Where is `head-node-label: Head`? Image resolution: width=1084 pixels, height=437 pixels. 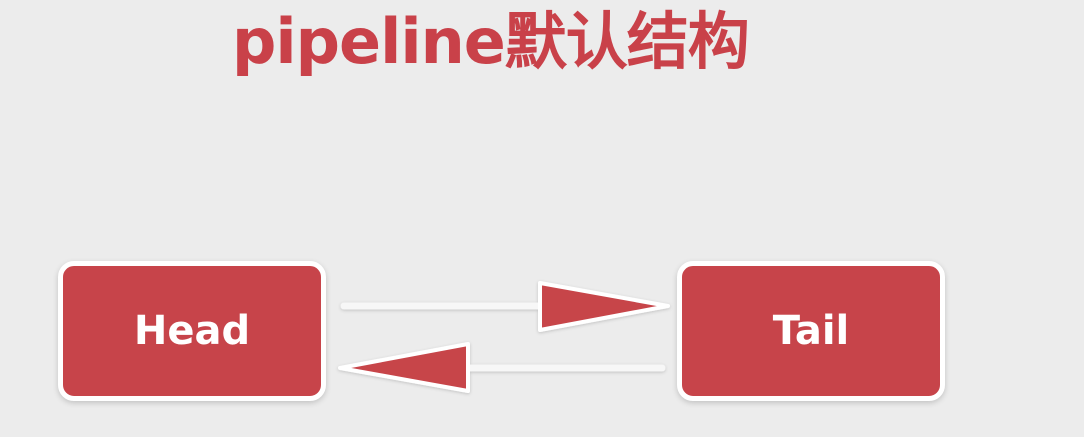 head-node-label: Head is located at coordinates (192, 331).